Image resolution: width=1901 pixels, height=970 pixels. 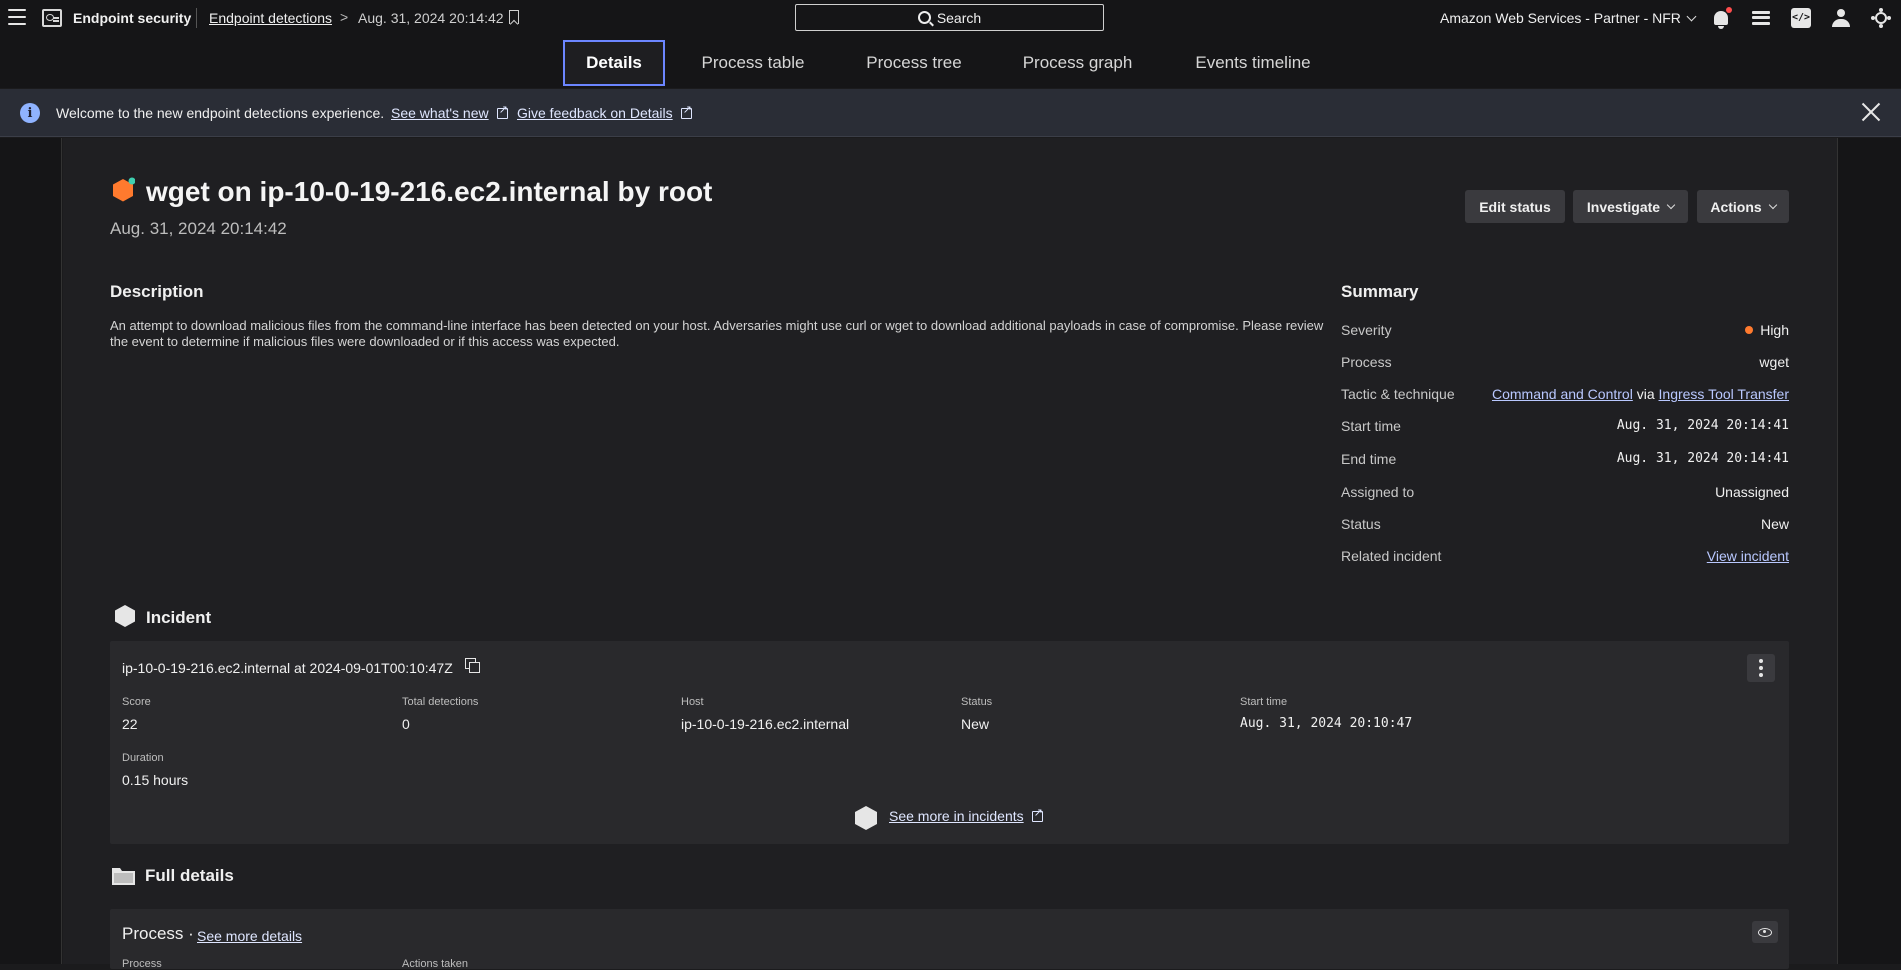 What do you see at coordinates (130, 724) in the screenshot?
I see `score-value: 22` at bounding box center [130, 724].